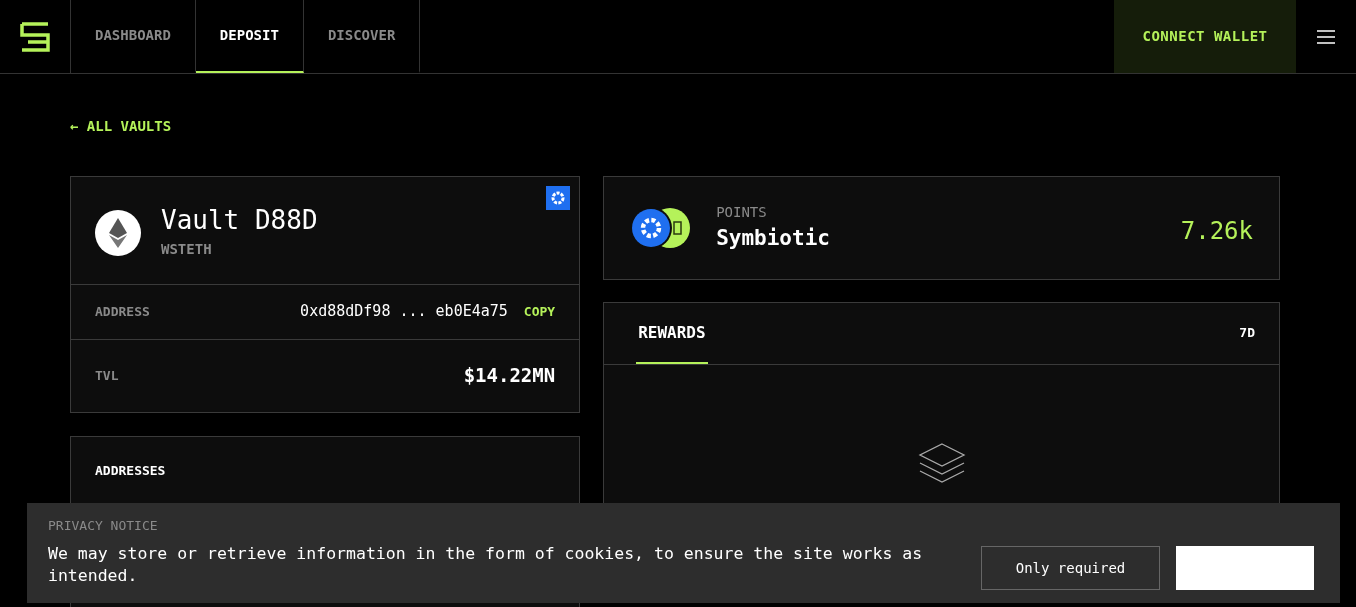 This screenshot has height=607, width=1356. I want to click on vault-title: Vault D88D, so click(239, 220).